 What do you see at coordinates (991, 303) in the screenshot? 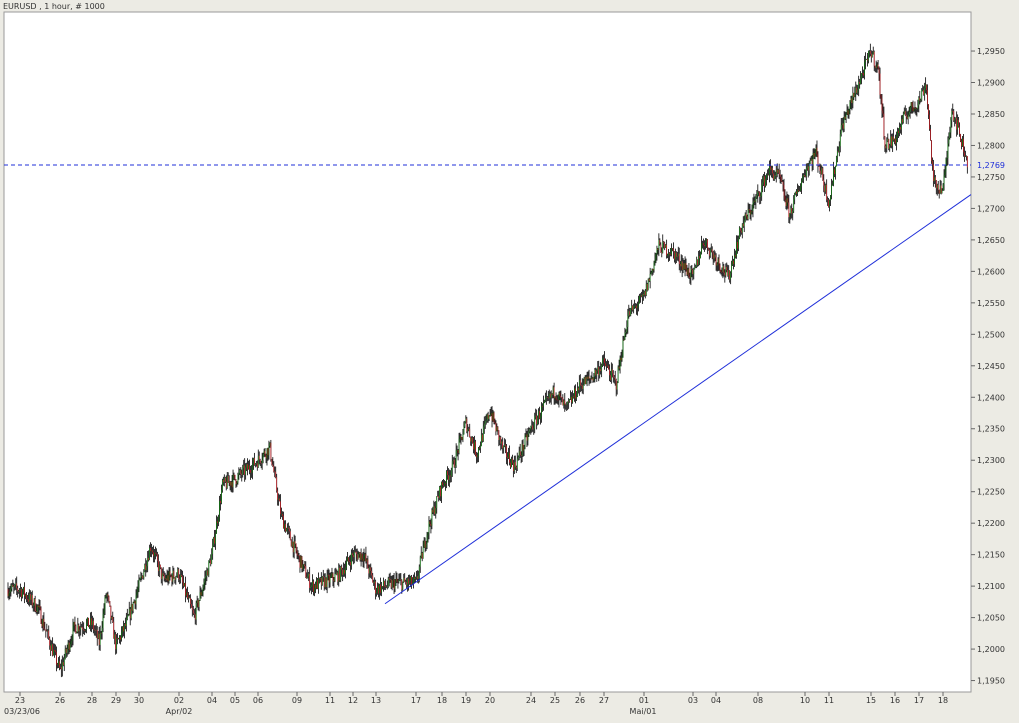
I see `y-tick-label: 1,2550` at bounding box center [991, 303].